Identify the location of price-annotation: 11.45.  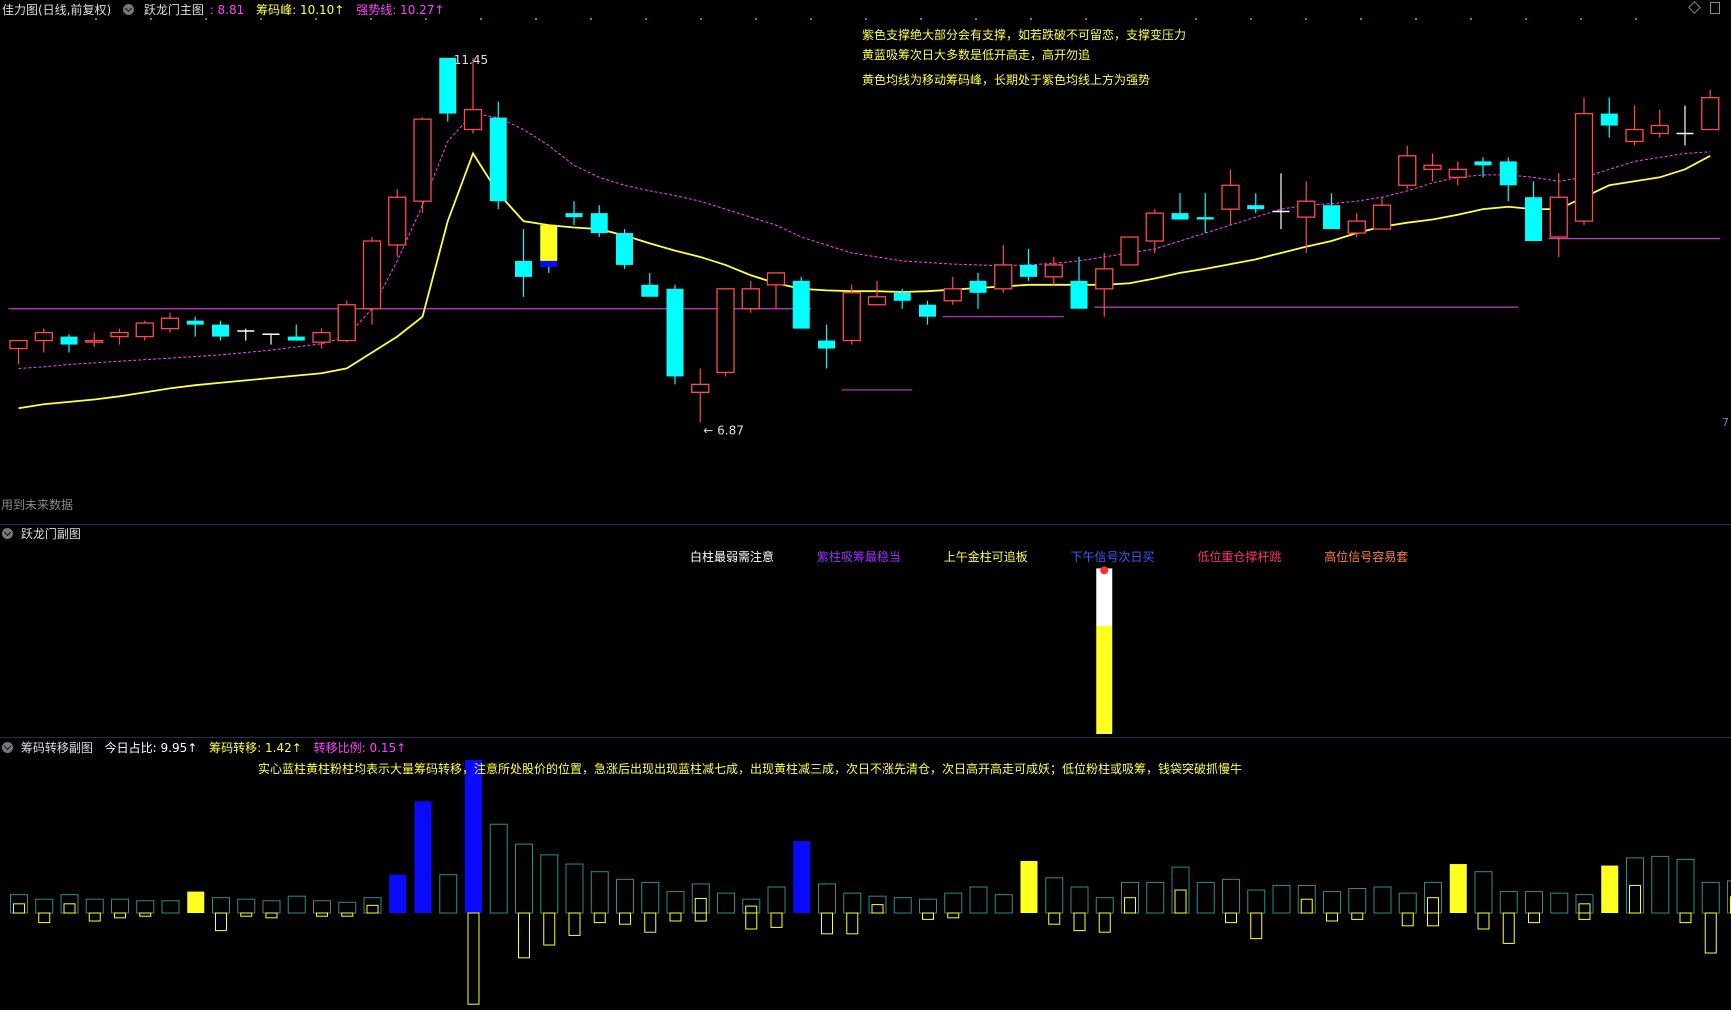
(471, 60).